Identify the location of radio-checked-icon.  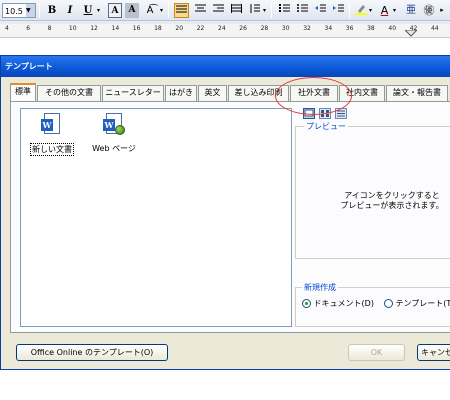
(306, 303).